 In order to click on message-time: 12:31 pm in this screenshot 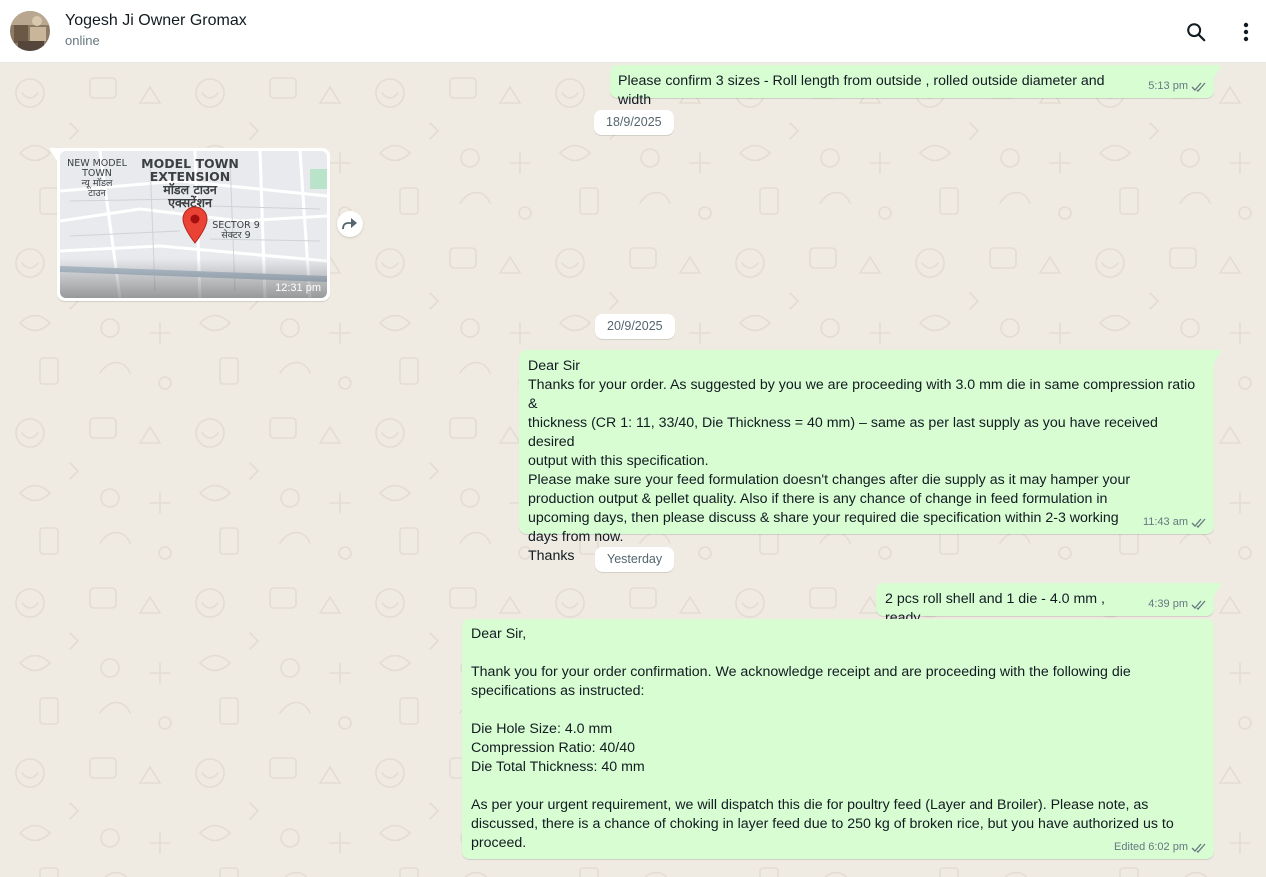, I will do `click(298, 288)`.